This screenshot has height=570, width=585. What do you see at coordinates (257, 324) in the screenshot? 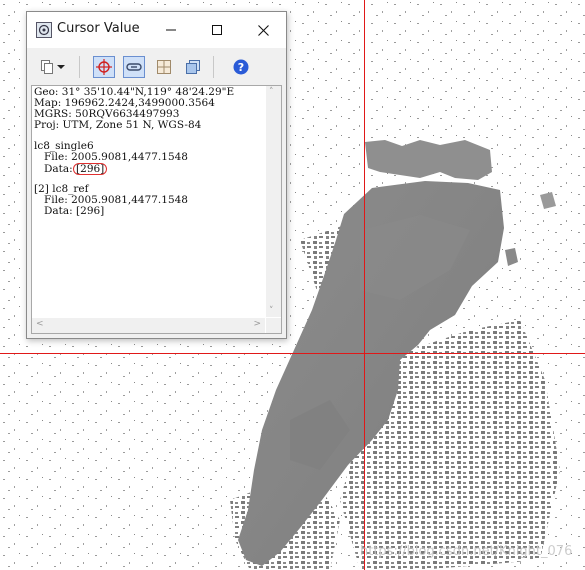
I see `scroll-right-icon: >` at bounding box center [257, 324].